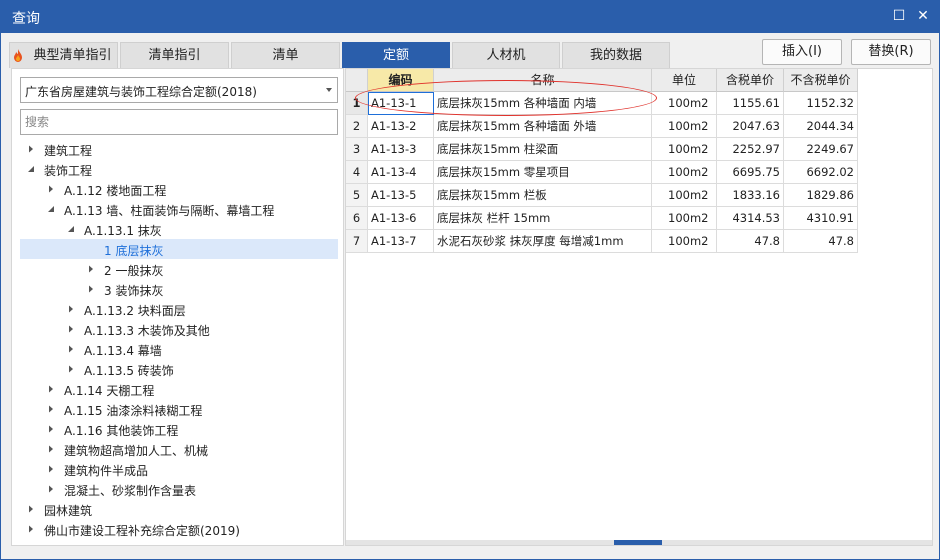  I want to click on tree-node: A.1.13.5 砖装饰, so click(179, 369).